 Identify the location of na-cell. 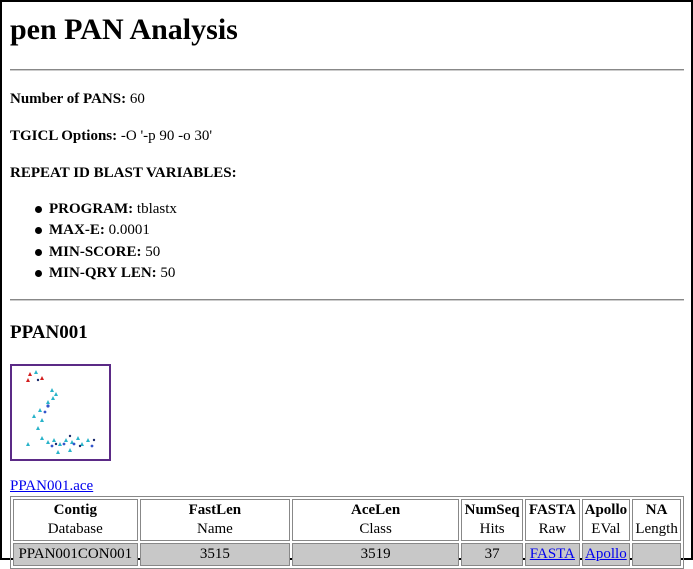
(656, 554).